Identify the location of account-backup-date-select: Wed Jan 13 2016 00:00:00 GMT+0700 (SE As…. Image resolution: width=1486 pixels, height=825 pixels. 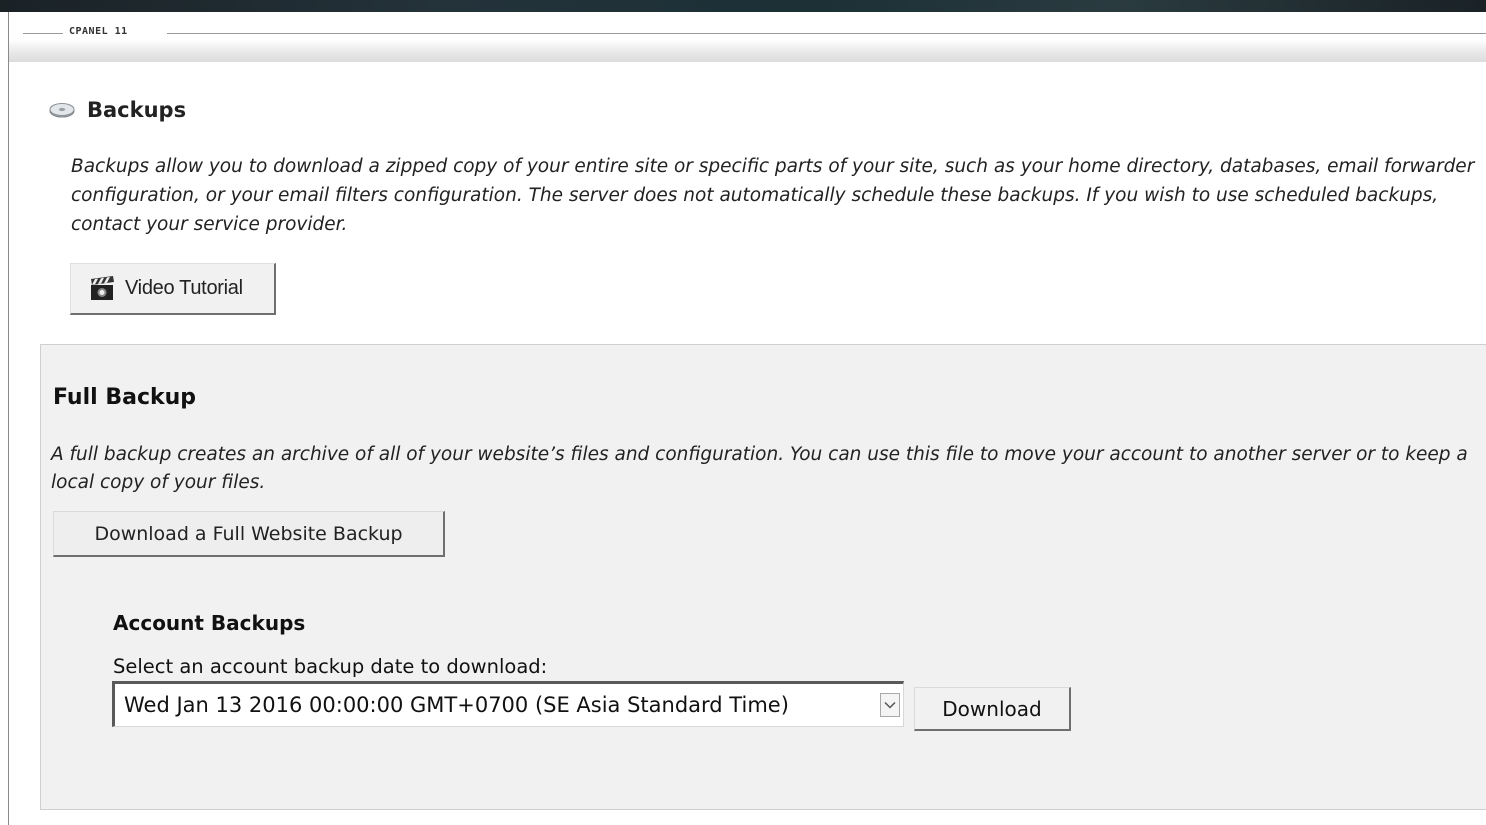
(508, 704).